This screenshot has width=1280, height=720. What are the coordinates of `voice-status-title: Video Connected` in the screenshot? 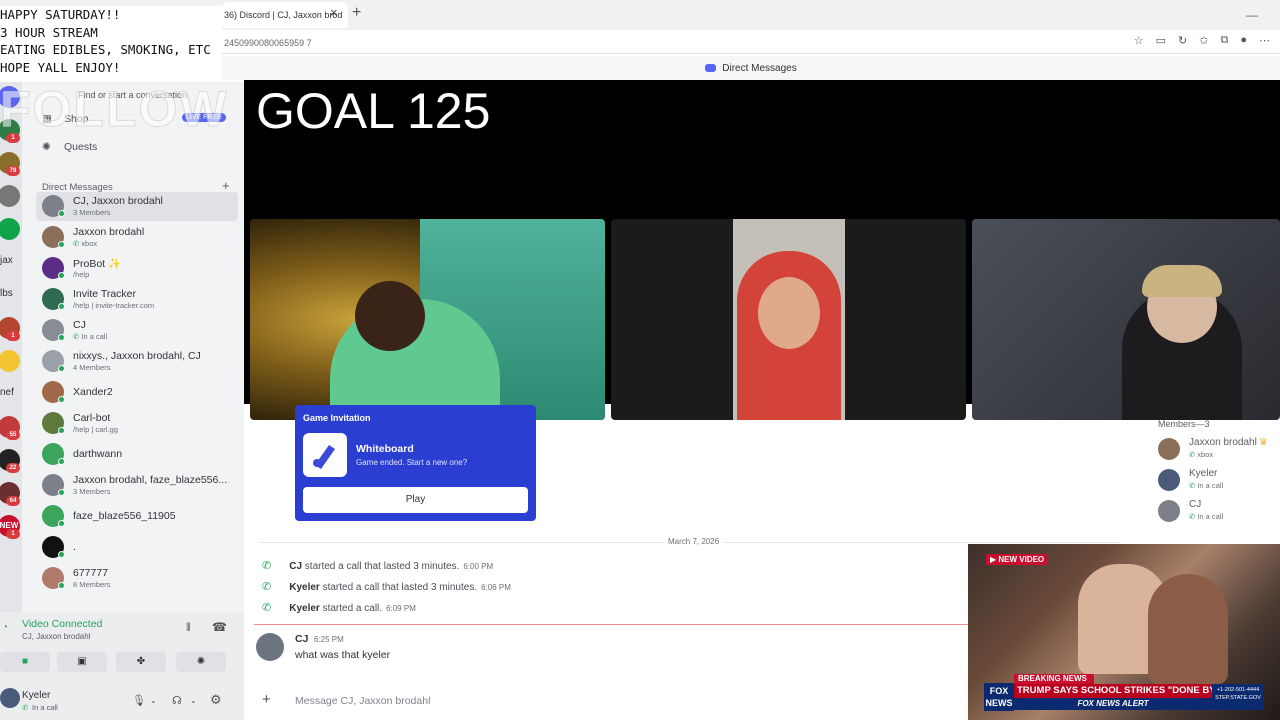 It's located at (62, 624).